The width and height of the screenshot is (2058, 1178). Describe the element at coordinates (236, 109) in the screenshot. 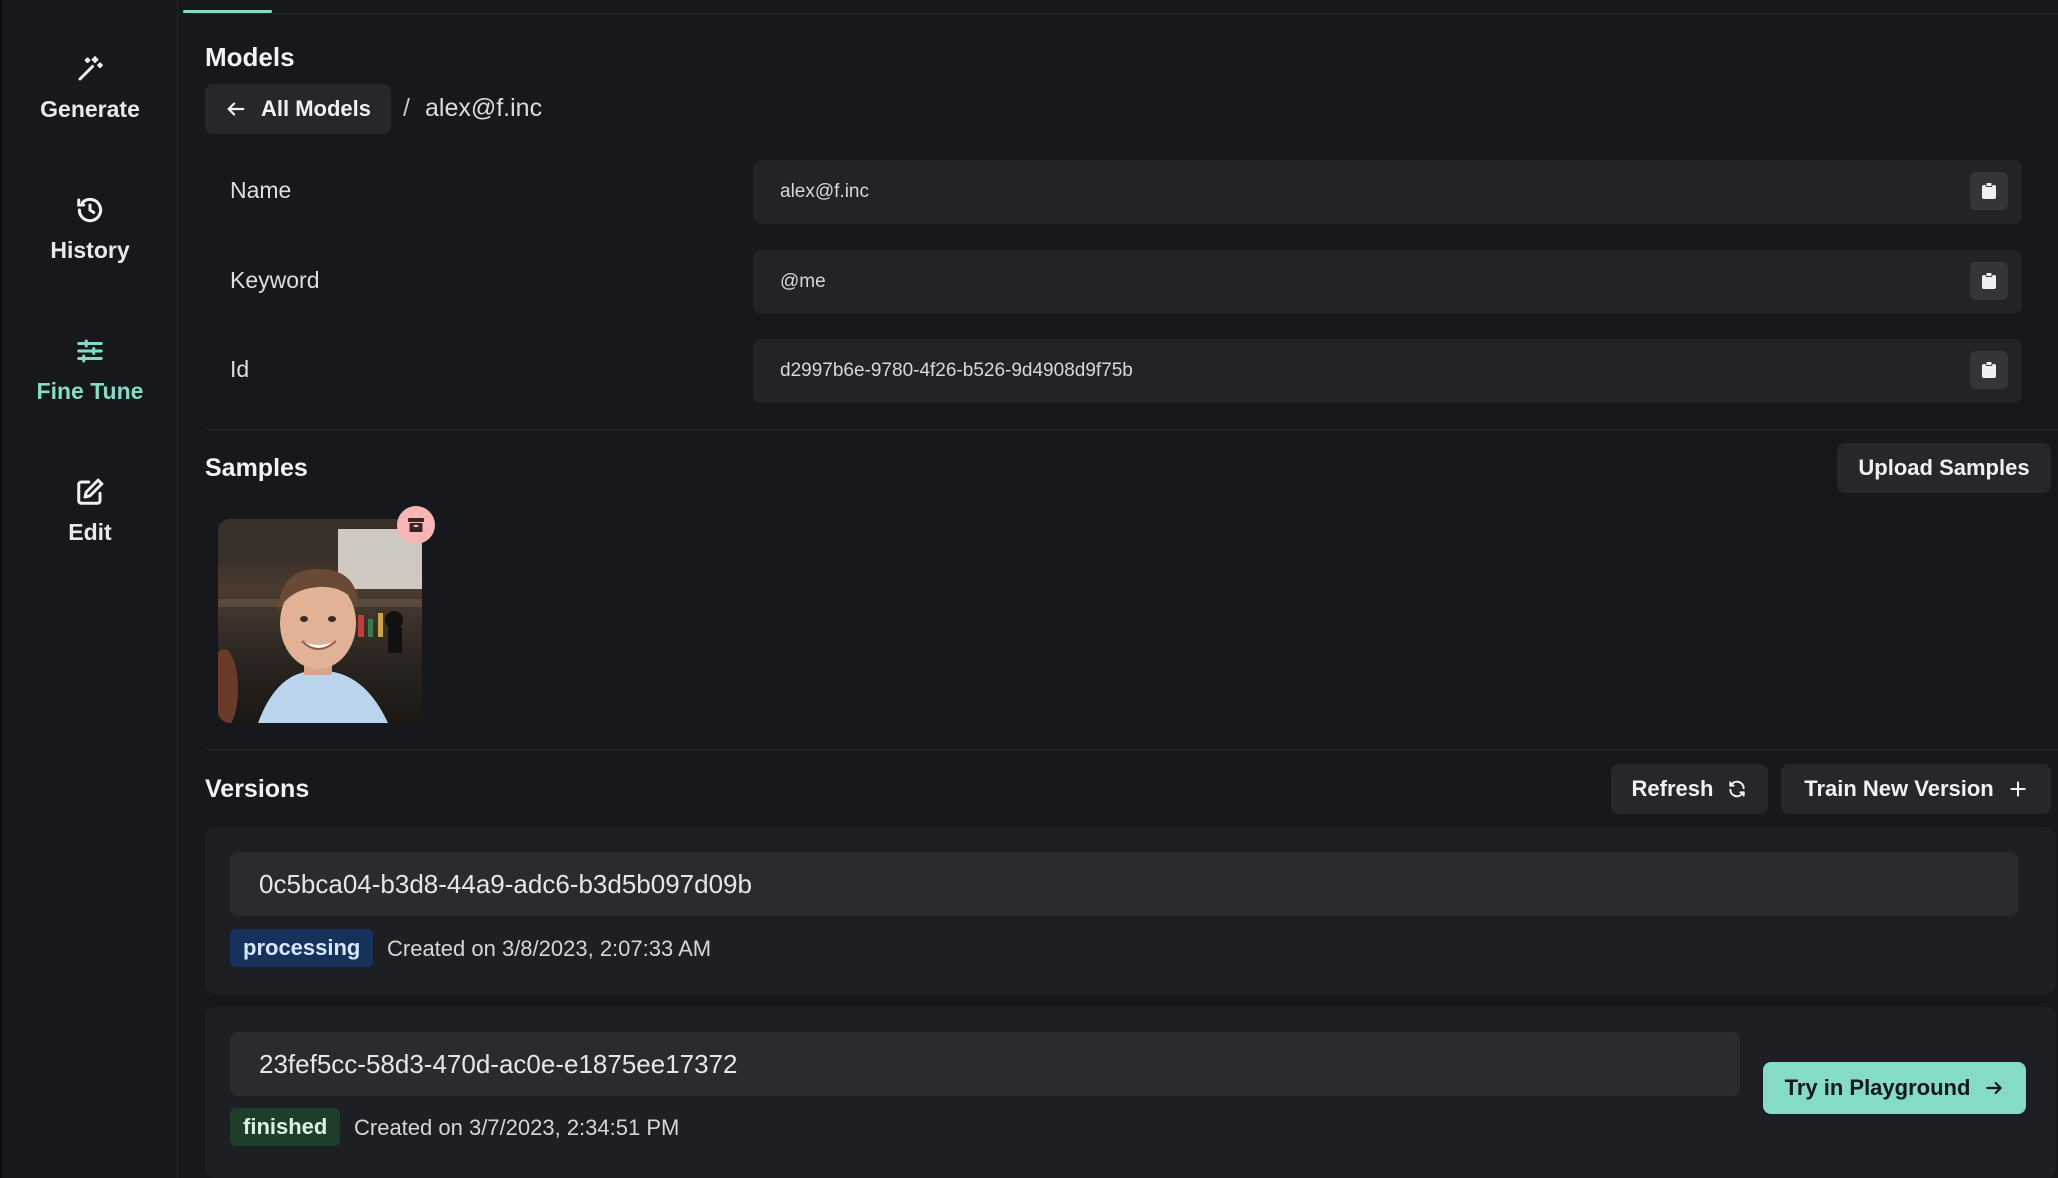

I see `arrow-left-icon` at that location.